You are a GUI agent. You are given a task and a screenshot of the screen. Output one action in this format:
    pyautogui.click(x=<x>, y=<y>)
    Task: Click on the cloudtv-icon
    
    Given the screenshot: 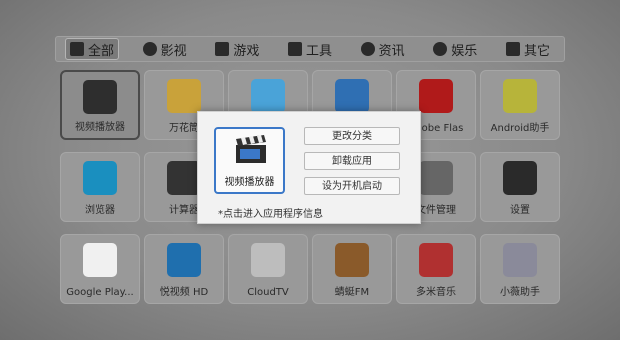 What is the action you would take?
    pyautogui.click(x=268, y=260)
    